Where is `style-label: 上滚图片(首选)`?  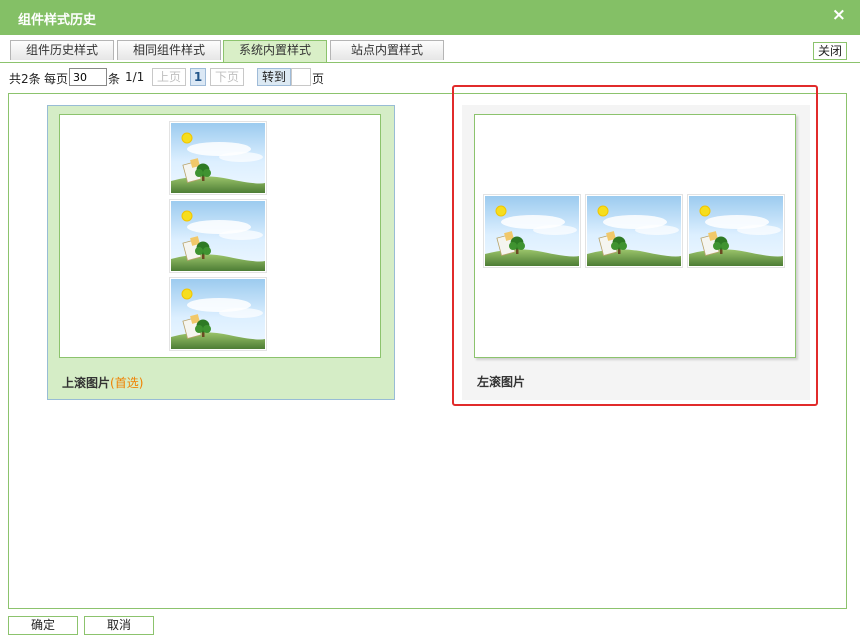
style-label: 上滚图片(首选) is located at coordinates (102, 382).